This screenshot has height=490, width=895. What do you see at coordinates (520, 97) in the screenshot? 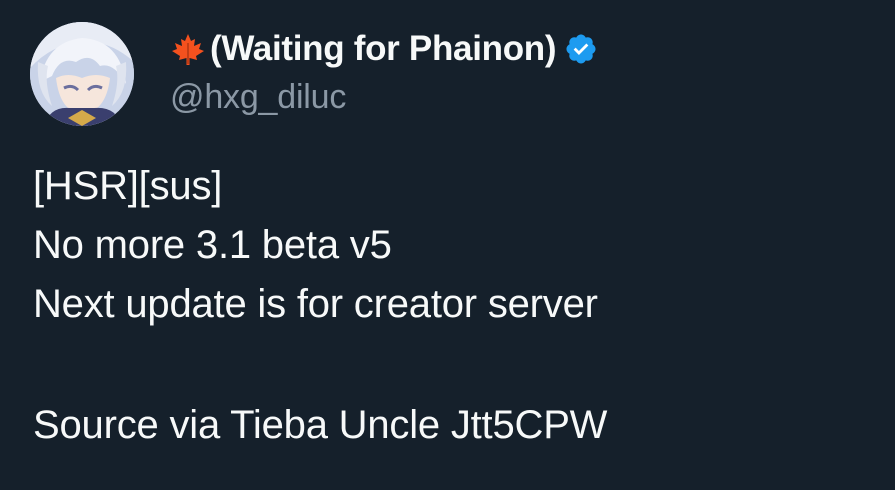
I see `user-handle: @hxg_diluc` at bounding box center [520, 97].